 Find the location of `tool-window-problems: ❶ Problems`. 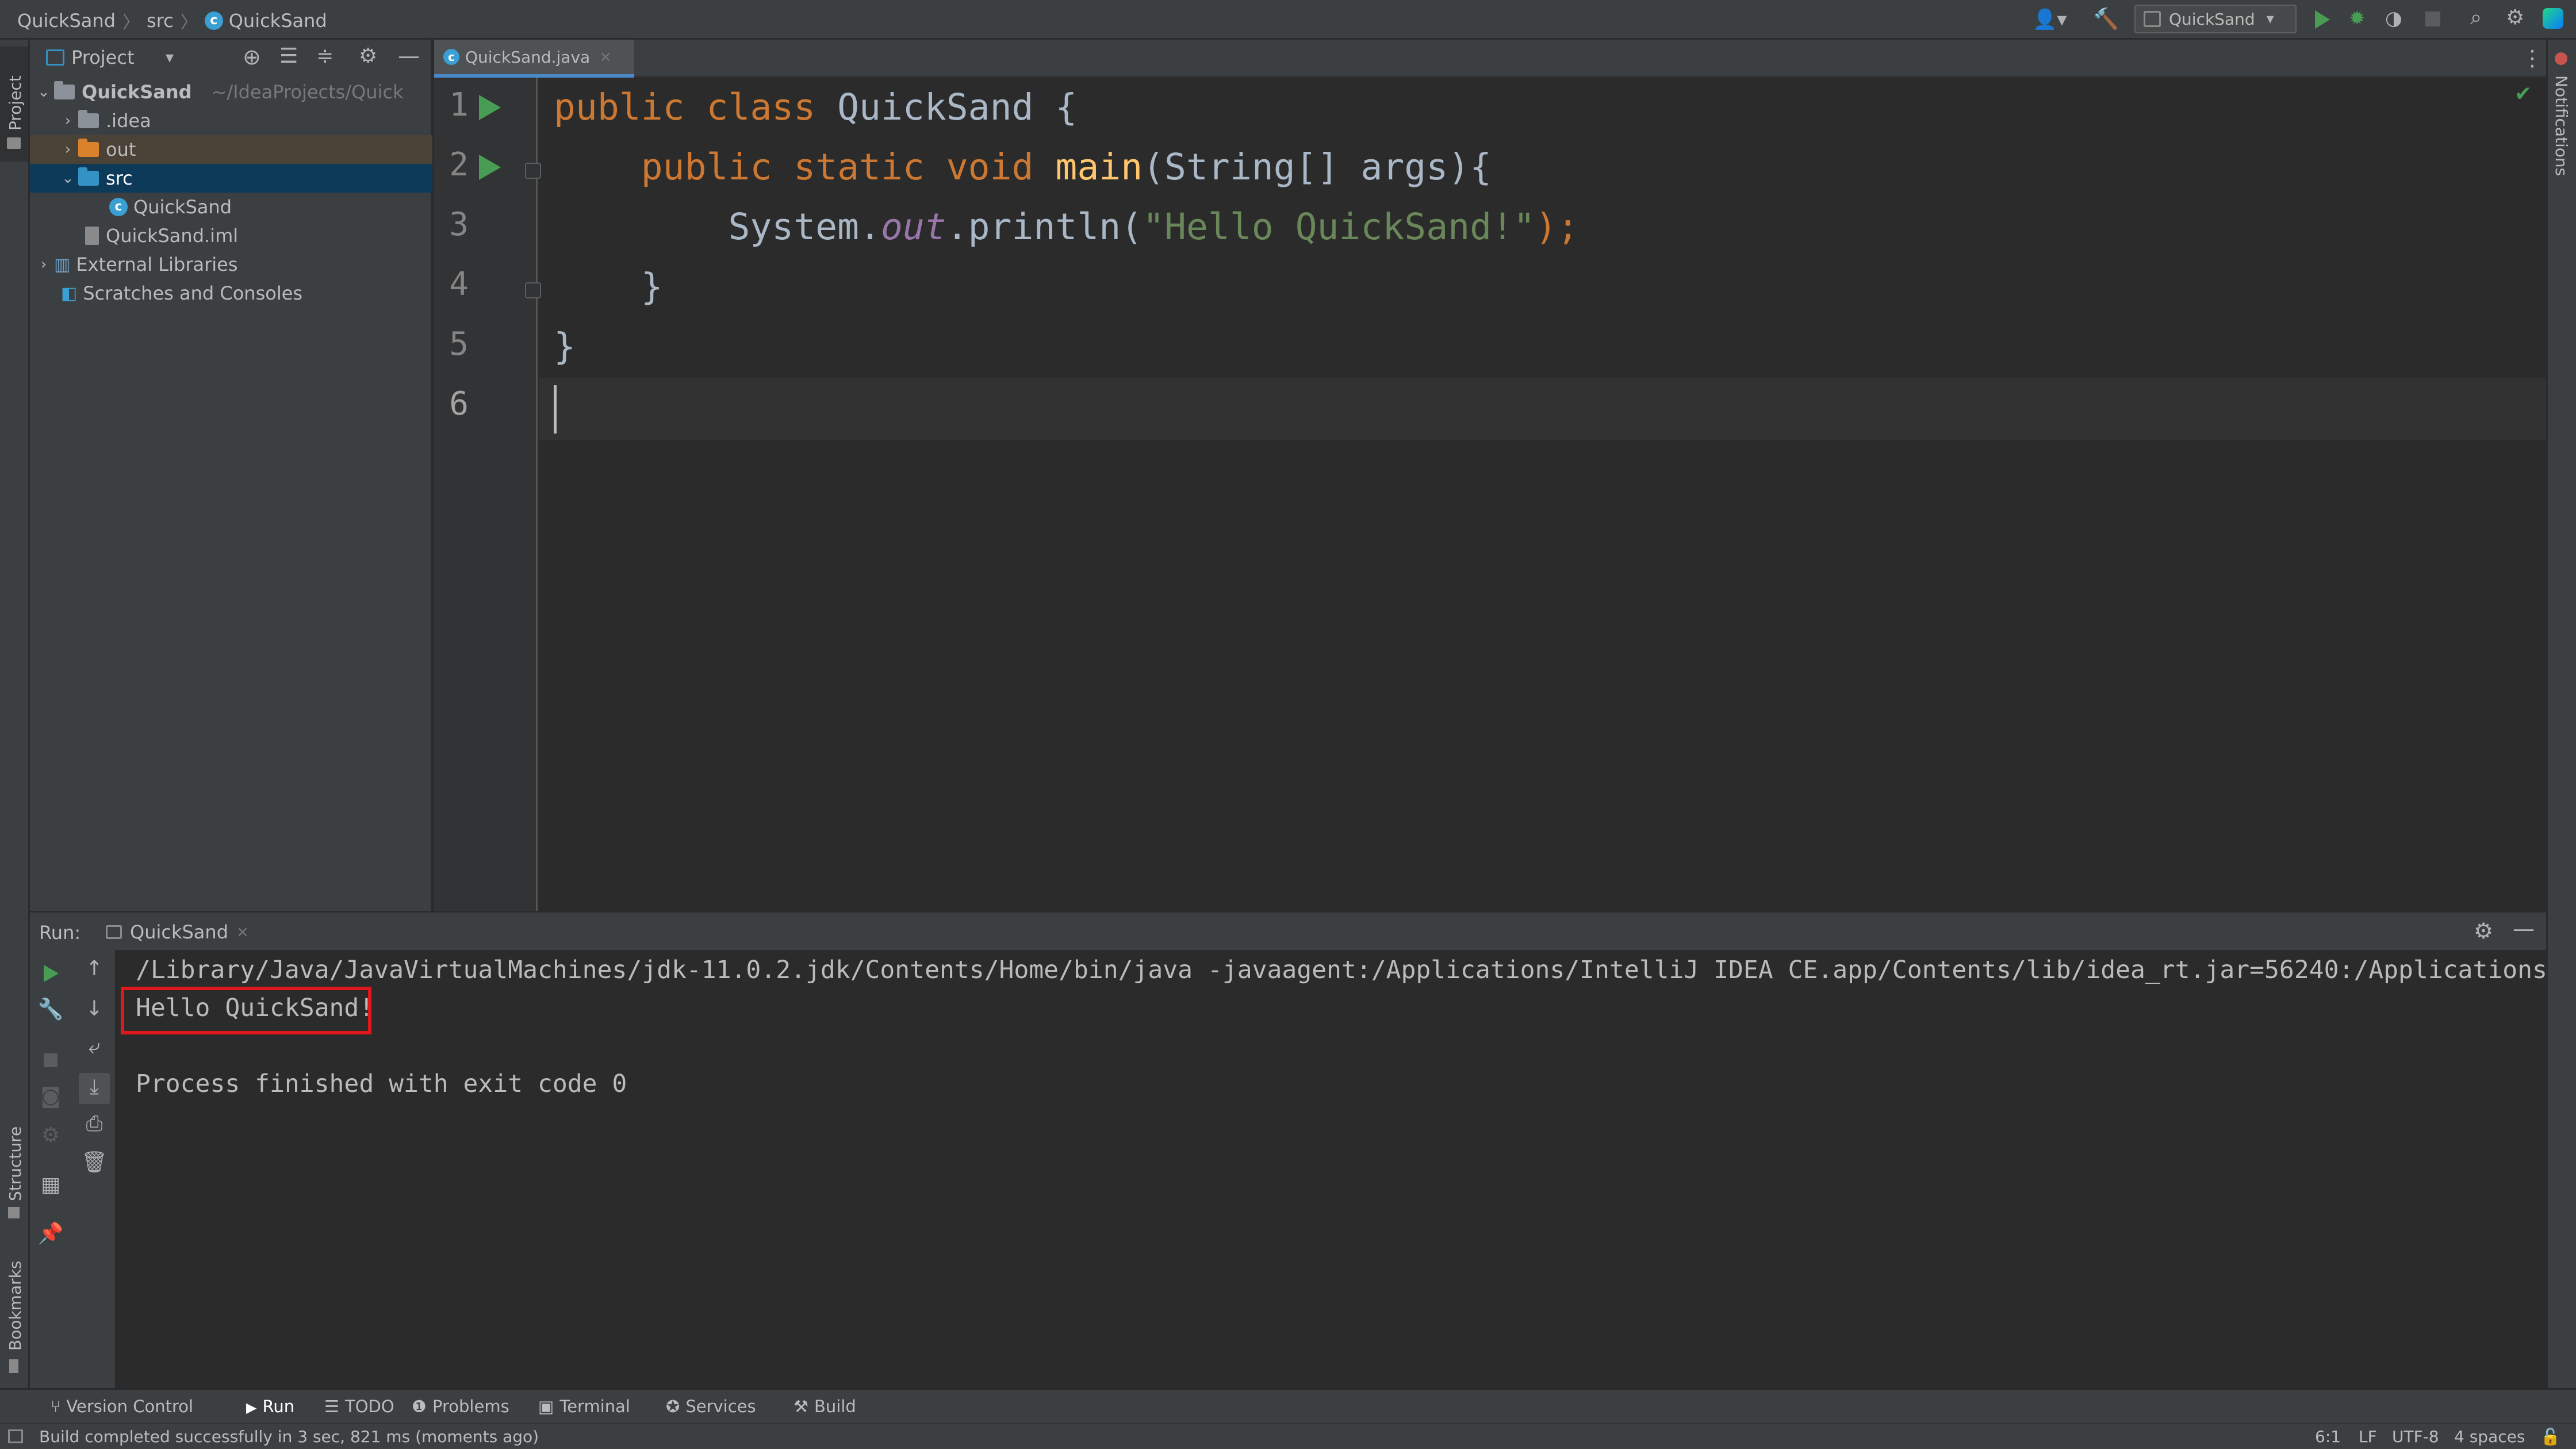

tool-window-problems: ❶ Problems is located at coordinates (460, 1406).